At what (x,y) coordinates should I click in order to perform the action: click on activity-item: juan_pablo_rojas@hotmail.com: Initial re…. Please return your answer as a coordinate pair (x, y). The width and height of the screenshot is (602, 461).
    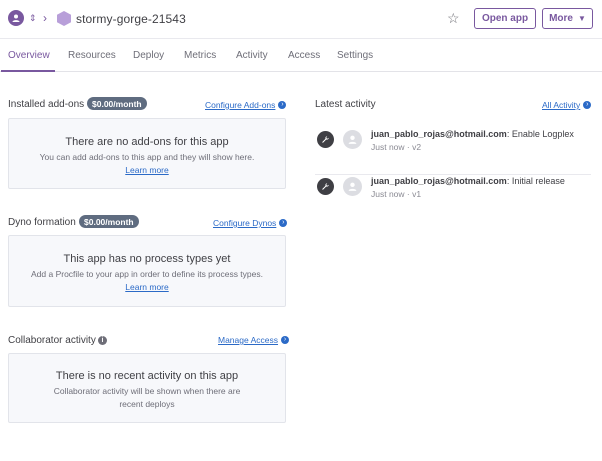
    Looking at the image, I should click on (453, 199).